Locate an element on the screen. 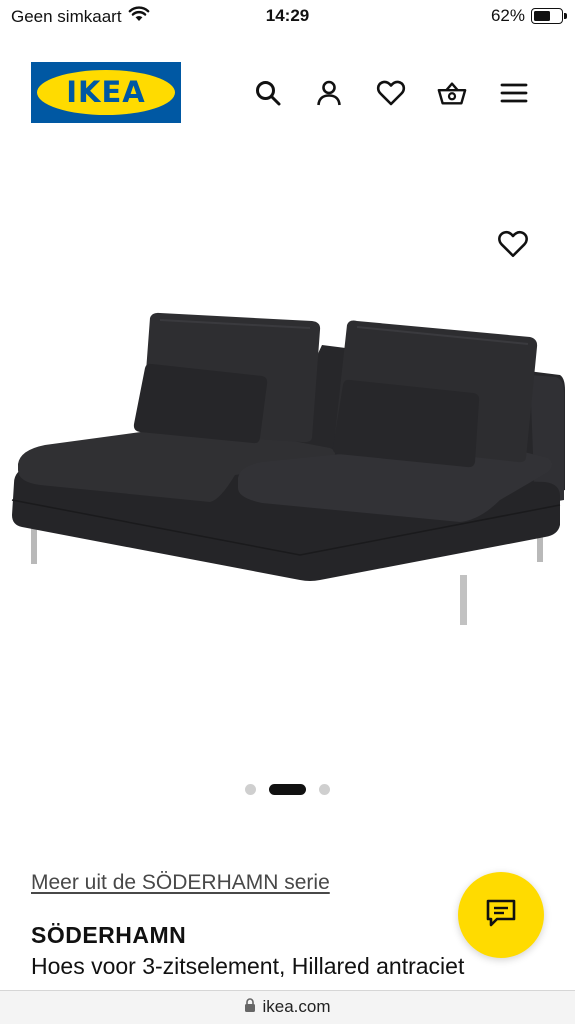 This screenshot has height=1024, width=575. shopping-basket-icon is located at coordinates (452, 93).